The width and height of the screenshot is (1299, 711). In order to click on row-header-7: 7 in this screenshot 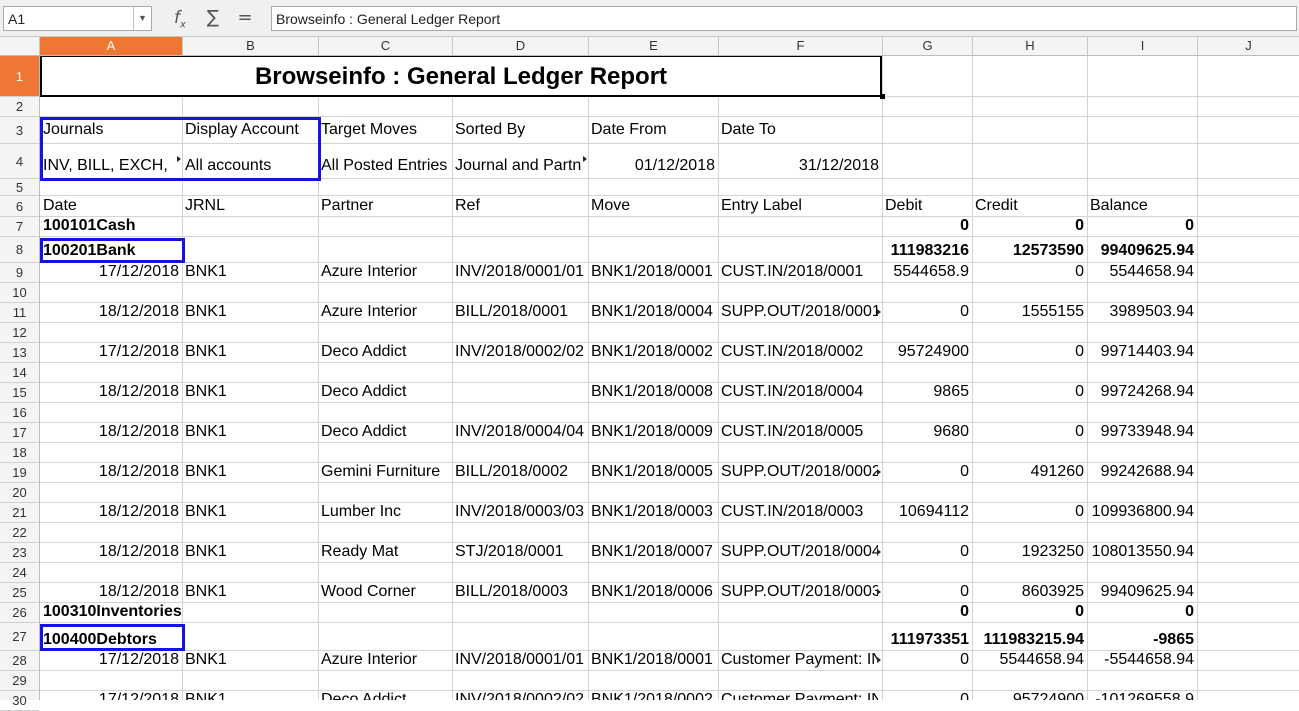, I will do `click(19, 227)`.